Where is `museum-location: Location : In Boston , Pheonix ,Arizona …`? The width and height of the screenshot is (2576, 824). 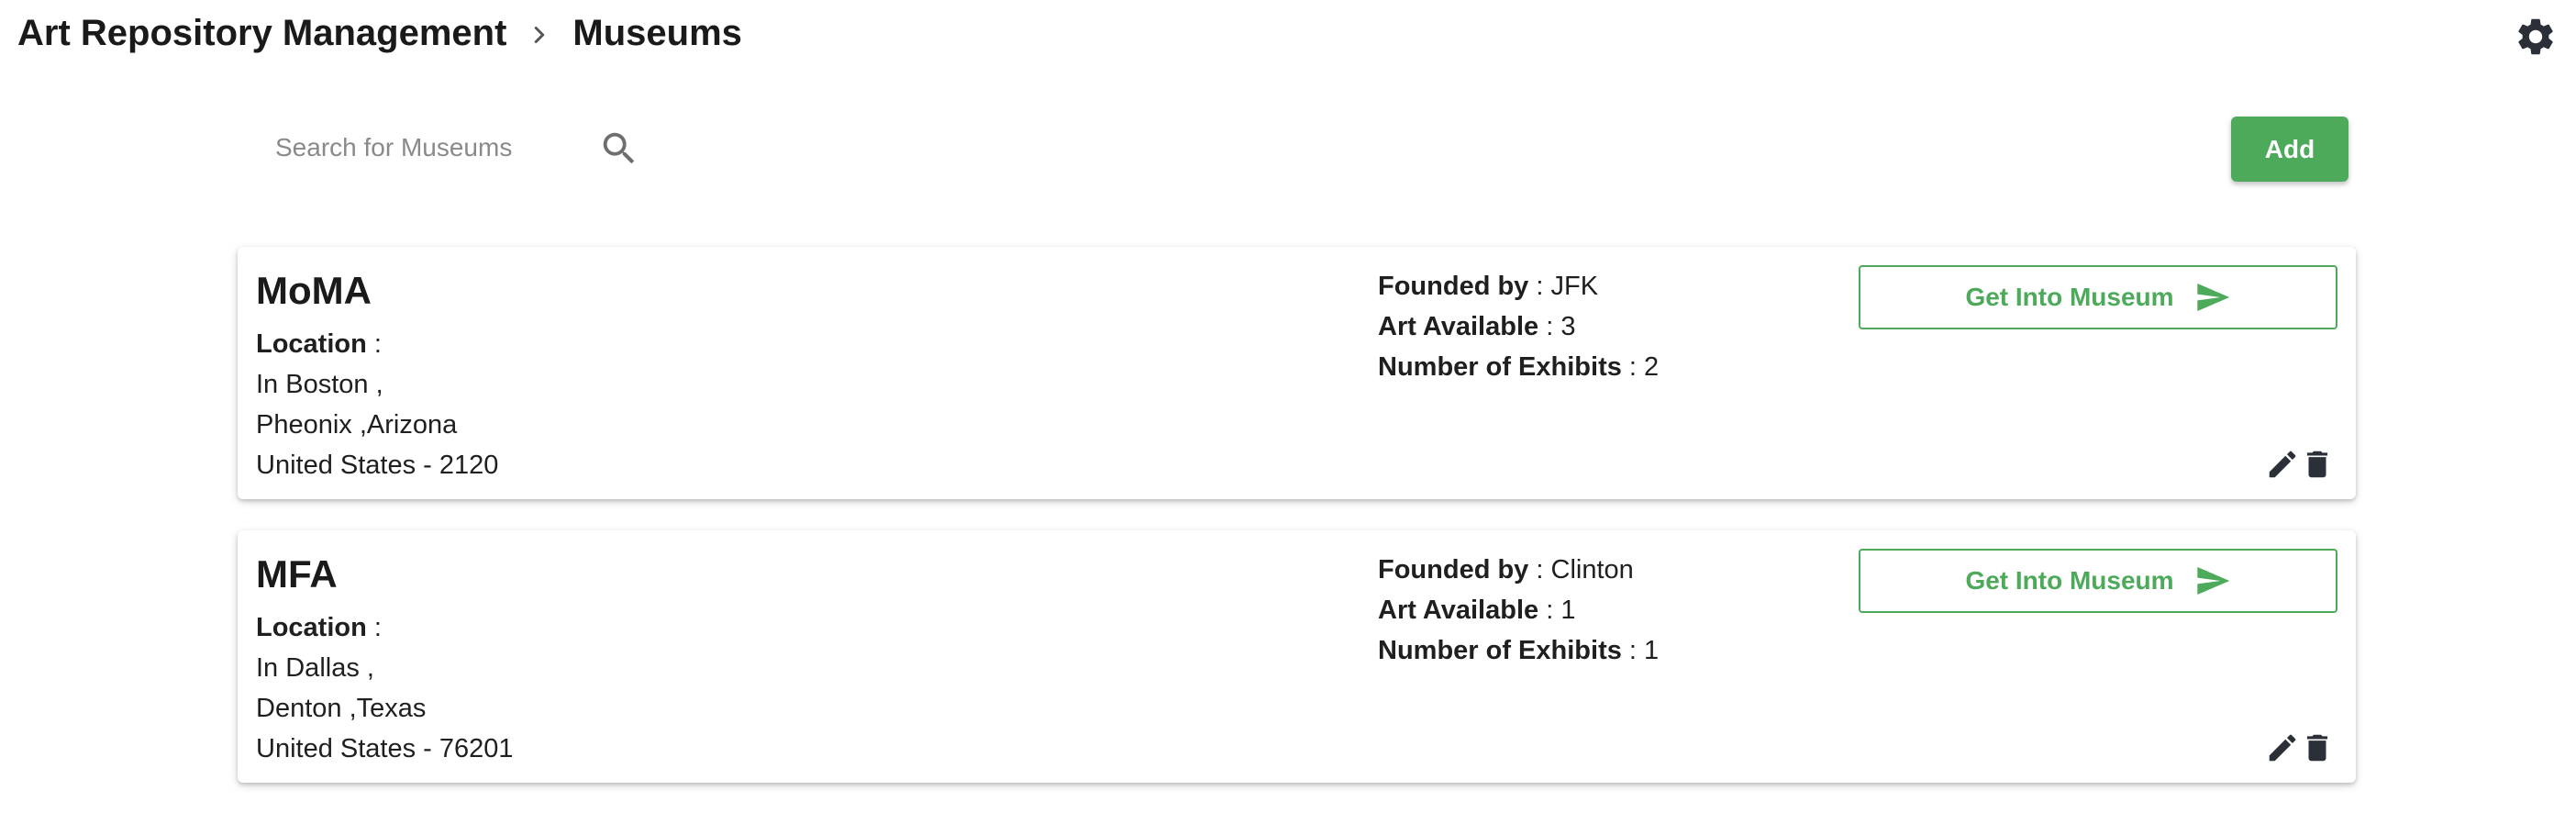
museum-location: Location : In Boston , Pheonix ,Arizona … is located at coordinates (377, 405).